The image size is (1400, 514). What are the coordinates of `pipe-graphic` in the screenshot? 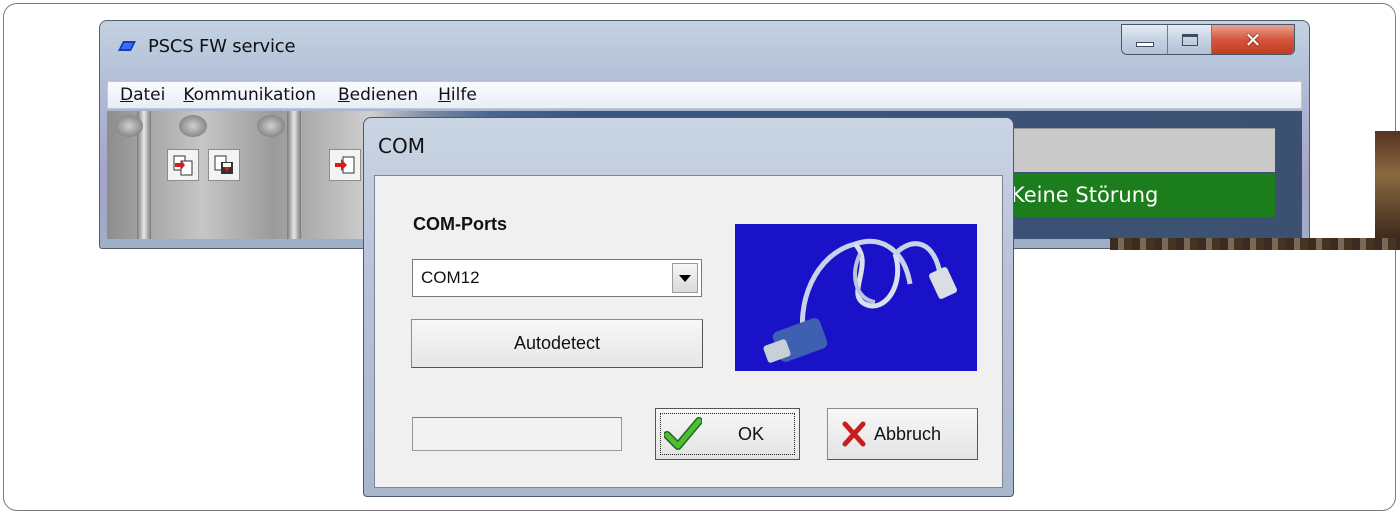 It's located at (294, 175).